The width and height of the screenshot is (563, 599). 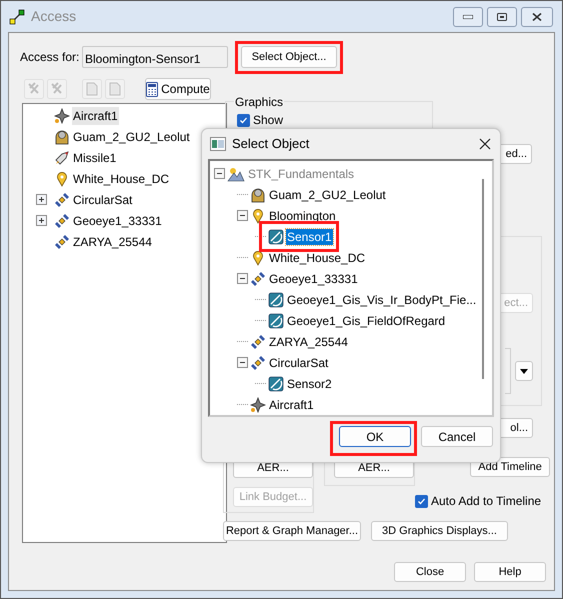 I want to click on dialog-button: Close, so click(x=430, y=572).